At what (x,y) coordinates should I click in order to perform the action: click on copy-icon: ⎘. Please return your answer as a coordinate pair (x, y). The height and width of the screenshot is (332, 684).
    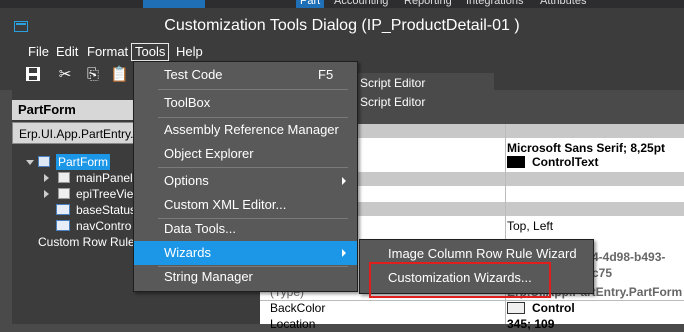
    Looking at the image, I should click on (93, 75).